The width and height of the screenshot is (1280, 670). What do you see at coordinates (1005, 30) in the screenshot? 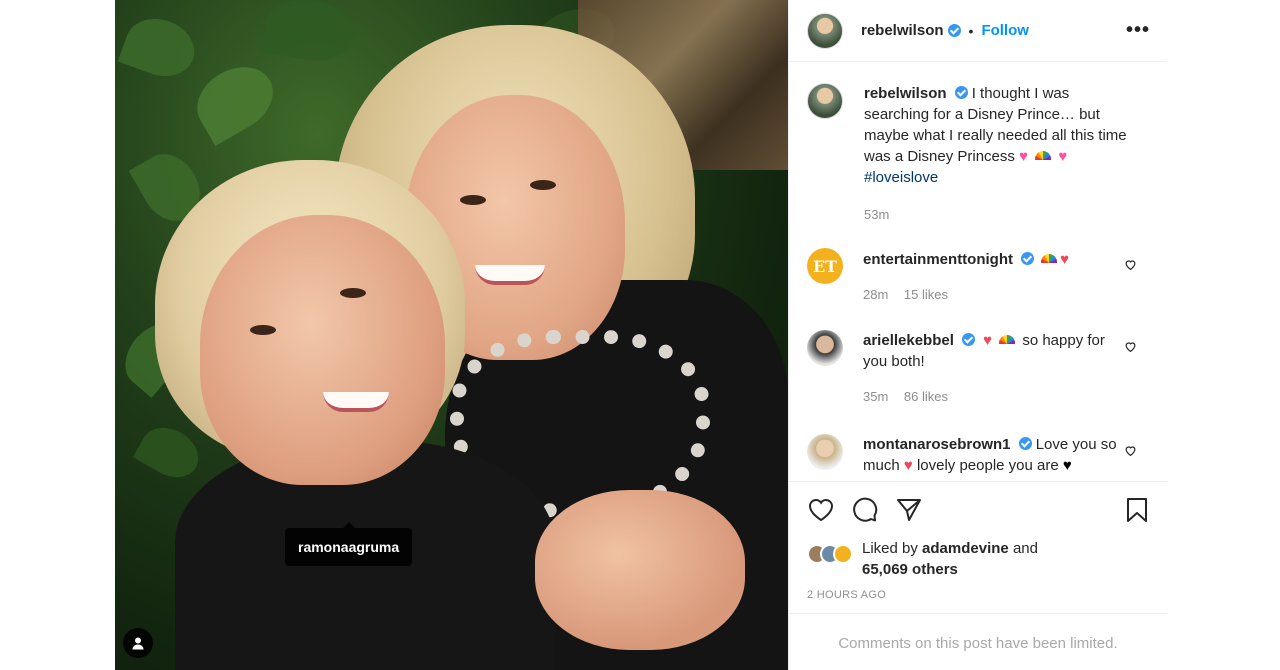
I see `follow-button: Follow` at bounding box center [1005, 30].